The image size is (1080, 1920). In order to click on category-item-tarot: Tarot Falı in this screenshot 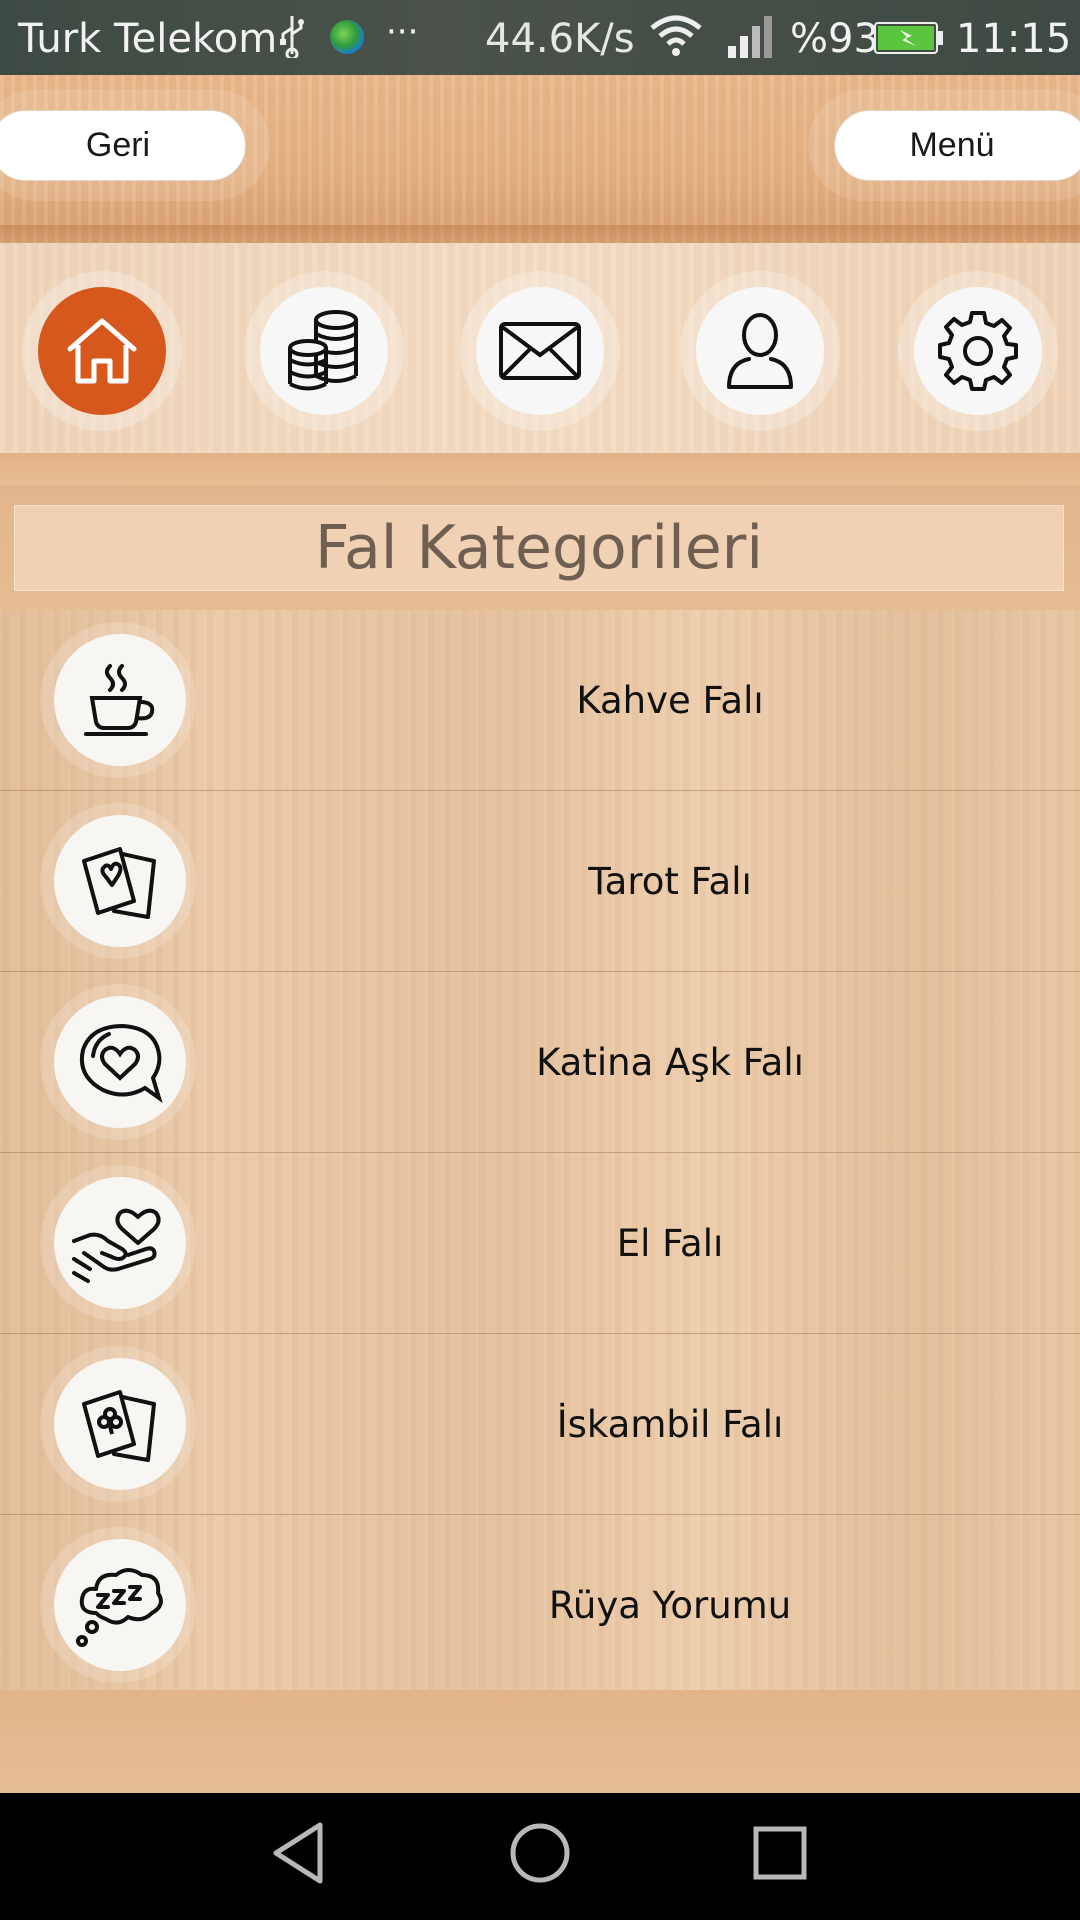, I will do `click(540, 881)`.